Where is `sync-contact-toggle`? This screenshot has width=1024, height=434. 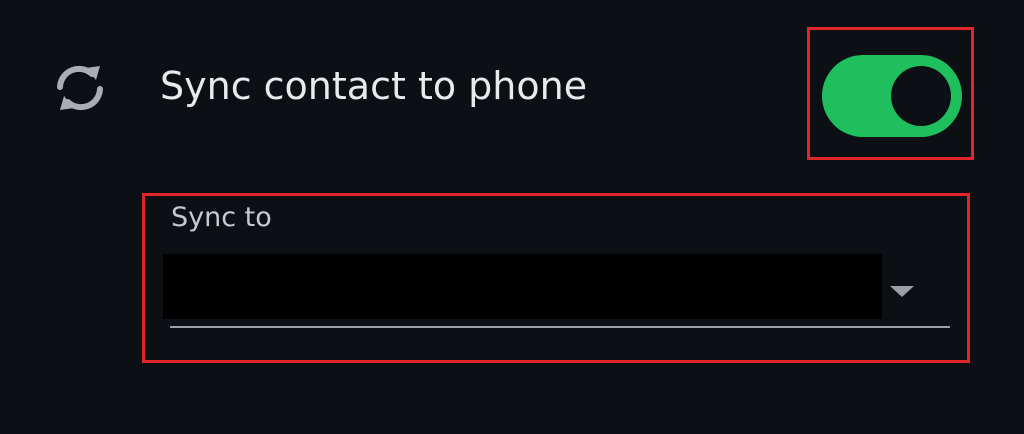 sync-contact-toggle is located at coordinates (892, 96).